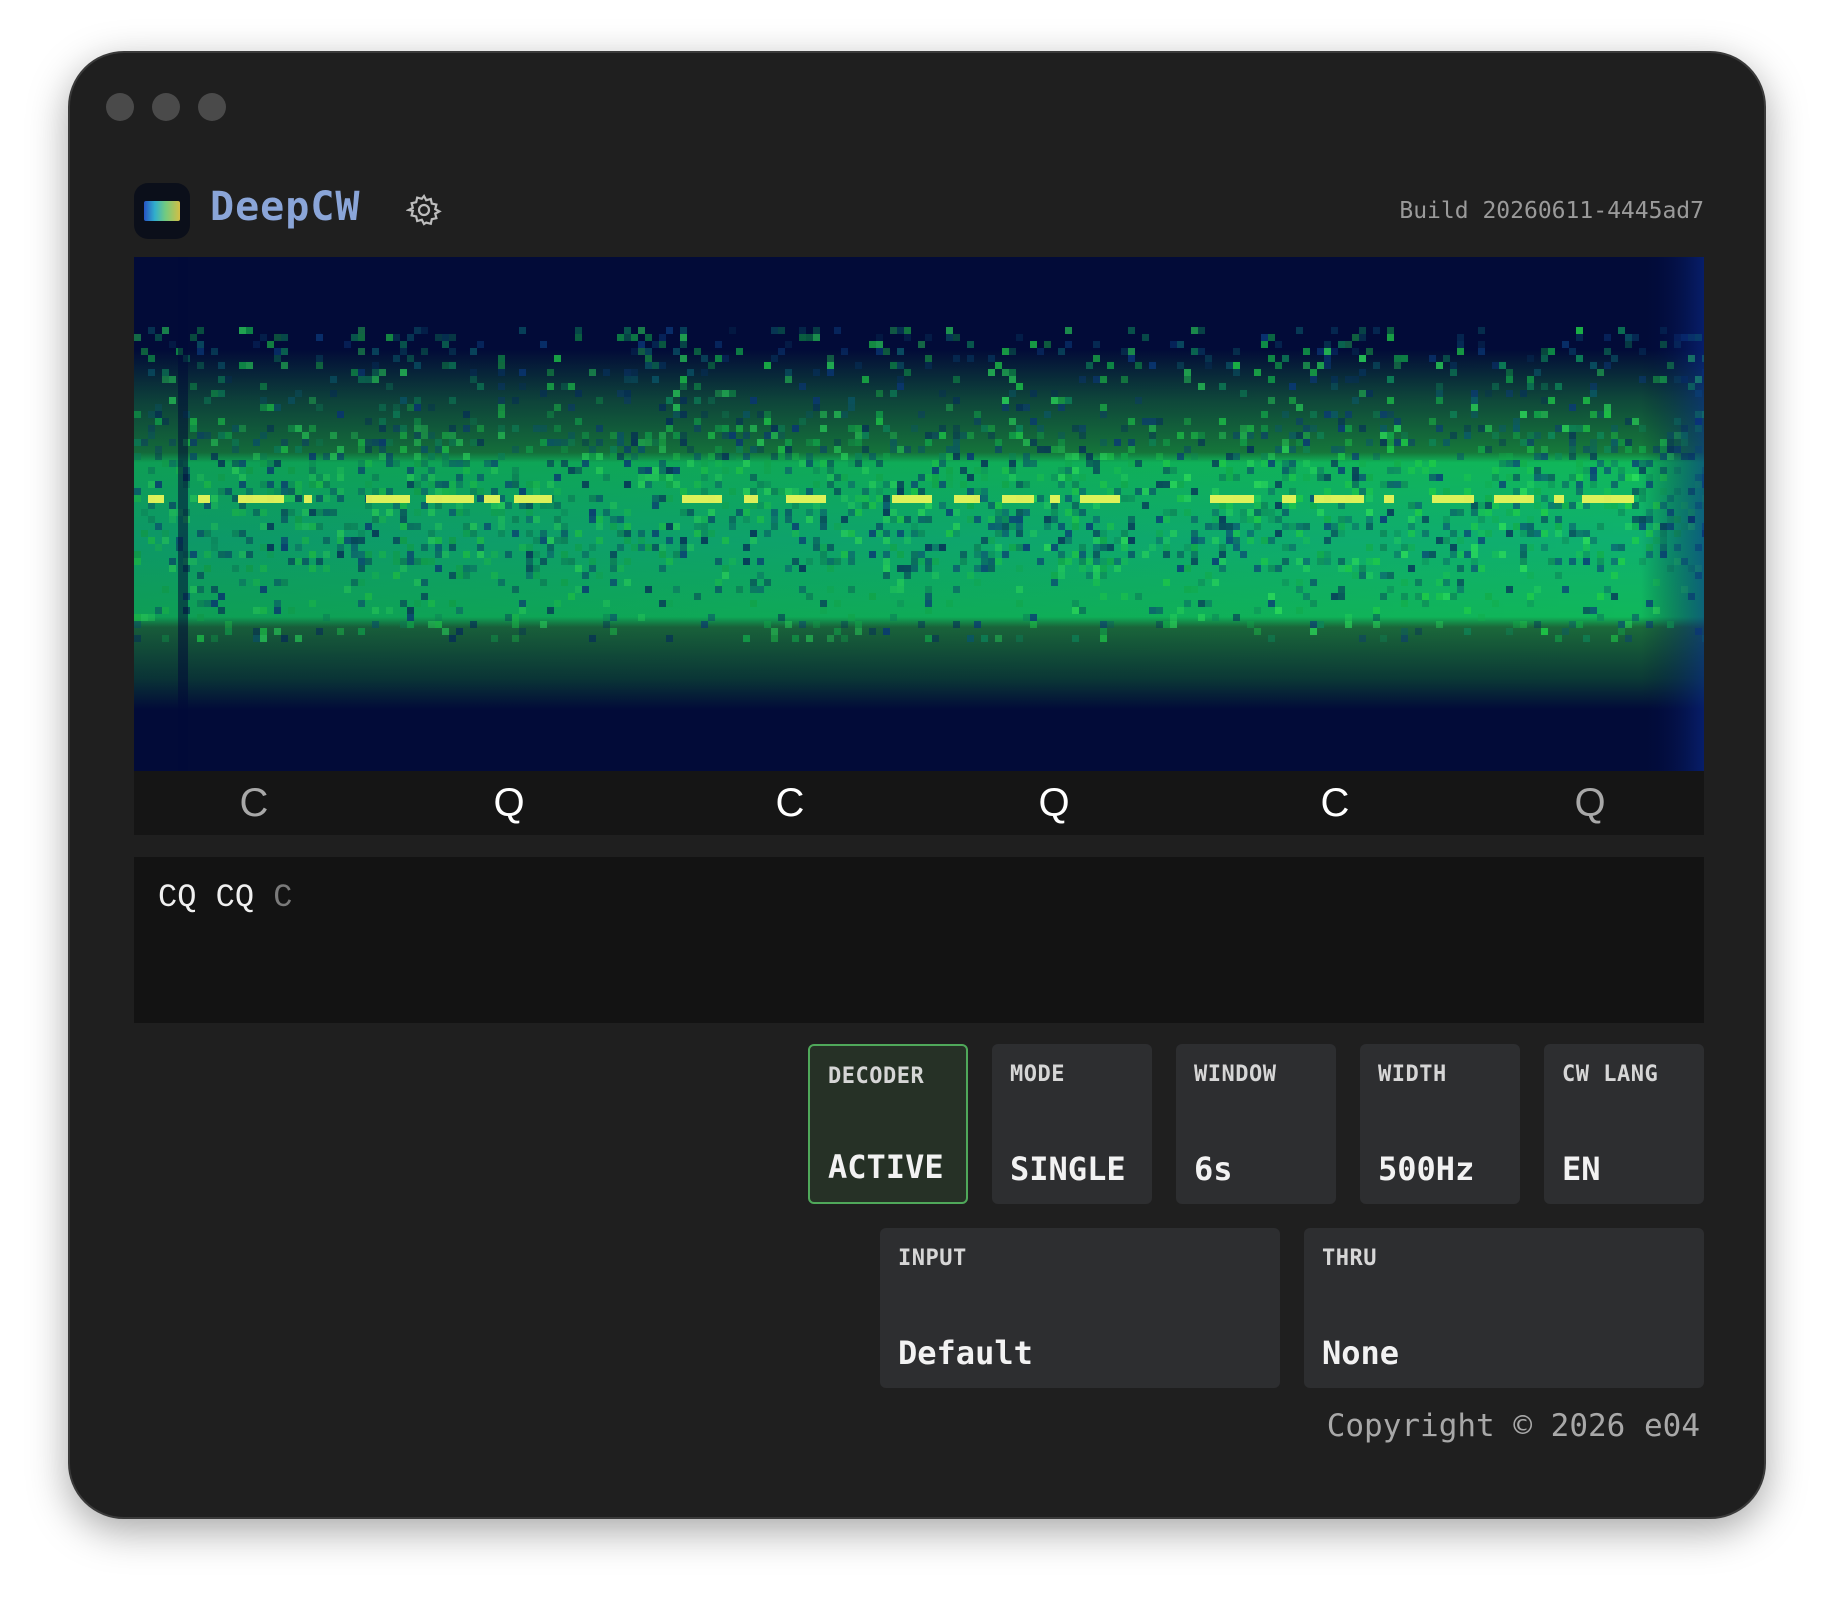 This screenshot has height=1602, width=1834. Describe the element at coordinates (1068, 1169) in the screenshot. I see `mode-value: SINGLE` at that location.